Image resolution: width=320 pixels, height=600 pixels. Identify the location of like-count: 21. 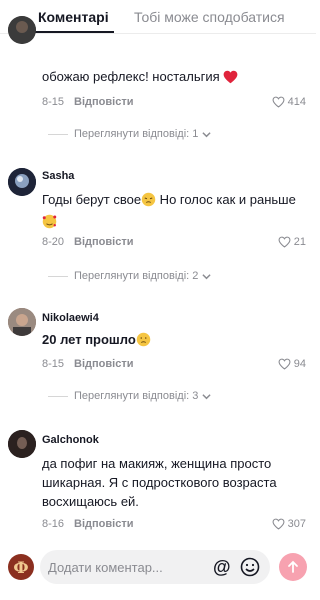
(299, 242).